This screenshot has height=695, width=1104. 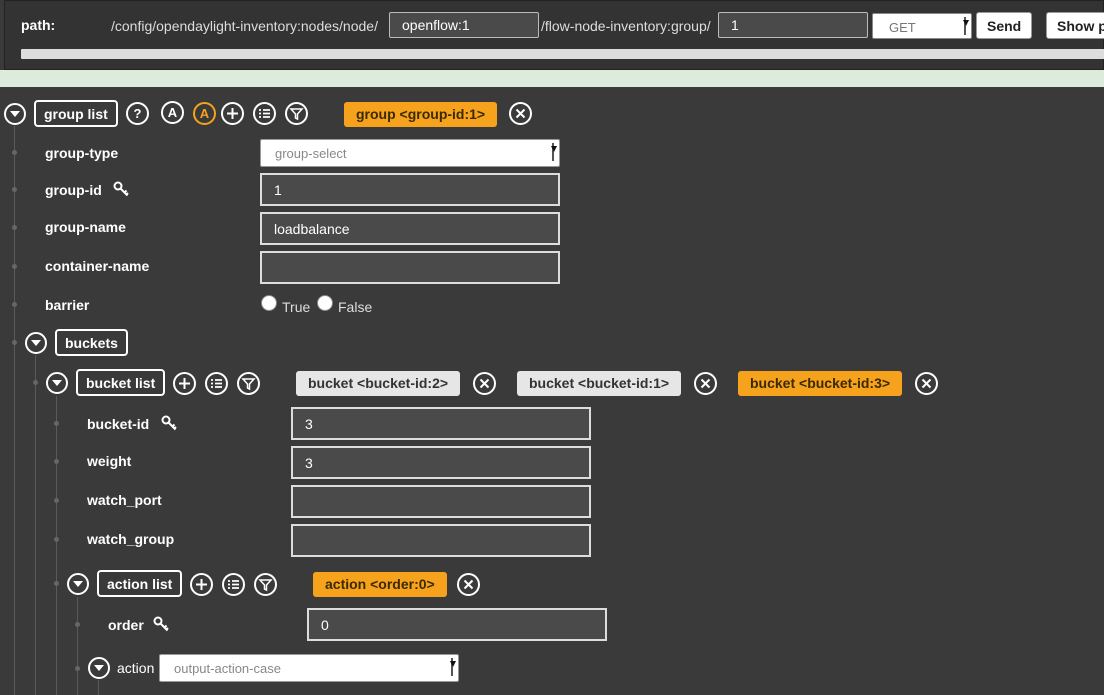 What do you see at coordinates (325, 303) in the screenshot?
I see `barrier-false-radio` at bounding box center [325, 303].